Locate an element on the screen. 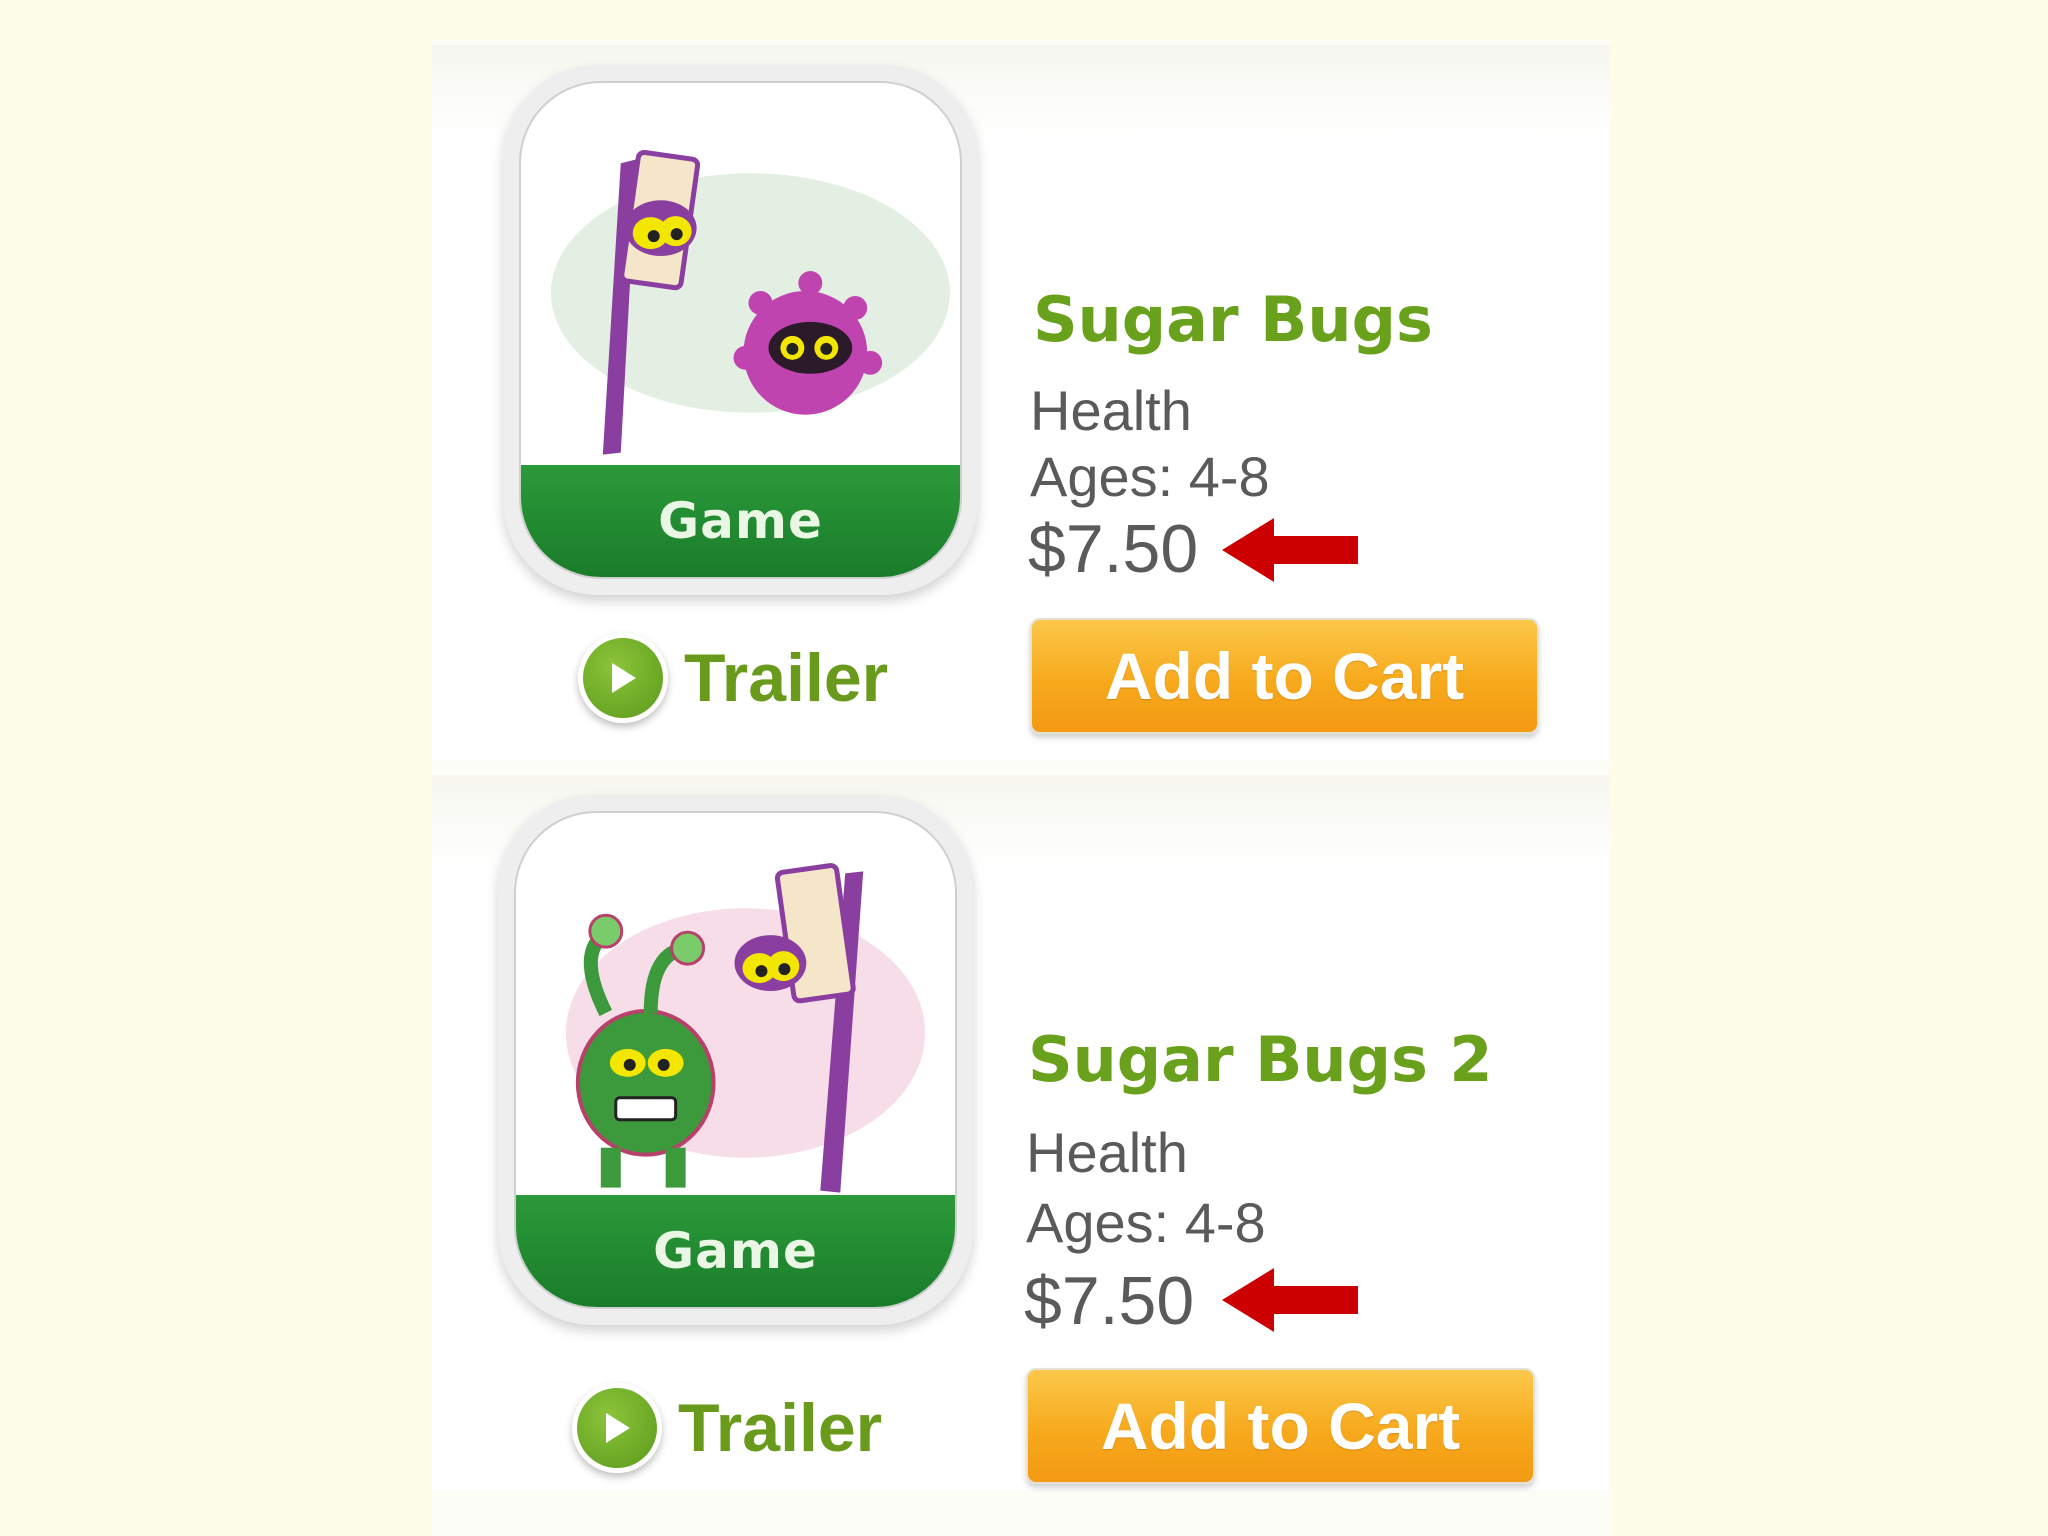 This screenshot has height=1536, width=2048. product-title: Sugar Bugs 2 is located at coordinates (1260, 1059).